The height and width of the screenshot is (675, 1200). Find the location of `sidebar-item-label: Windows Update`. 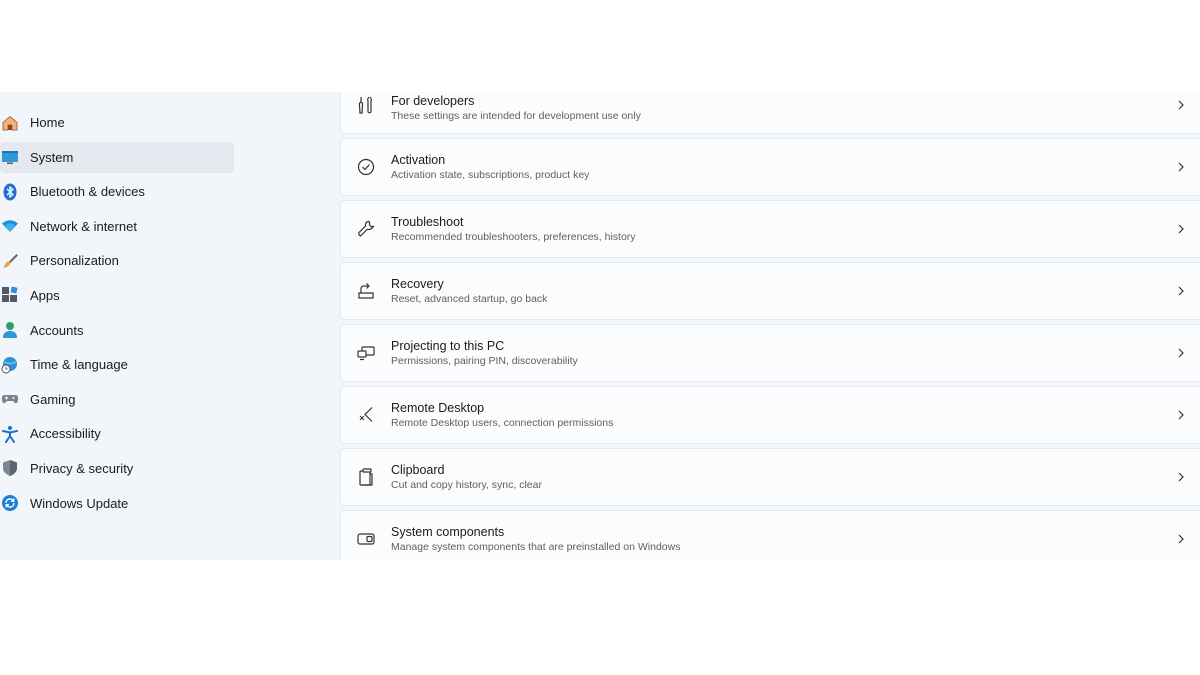

sidebar-item-label: Windows Update is located at coordinates (79, 503).